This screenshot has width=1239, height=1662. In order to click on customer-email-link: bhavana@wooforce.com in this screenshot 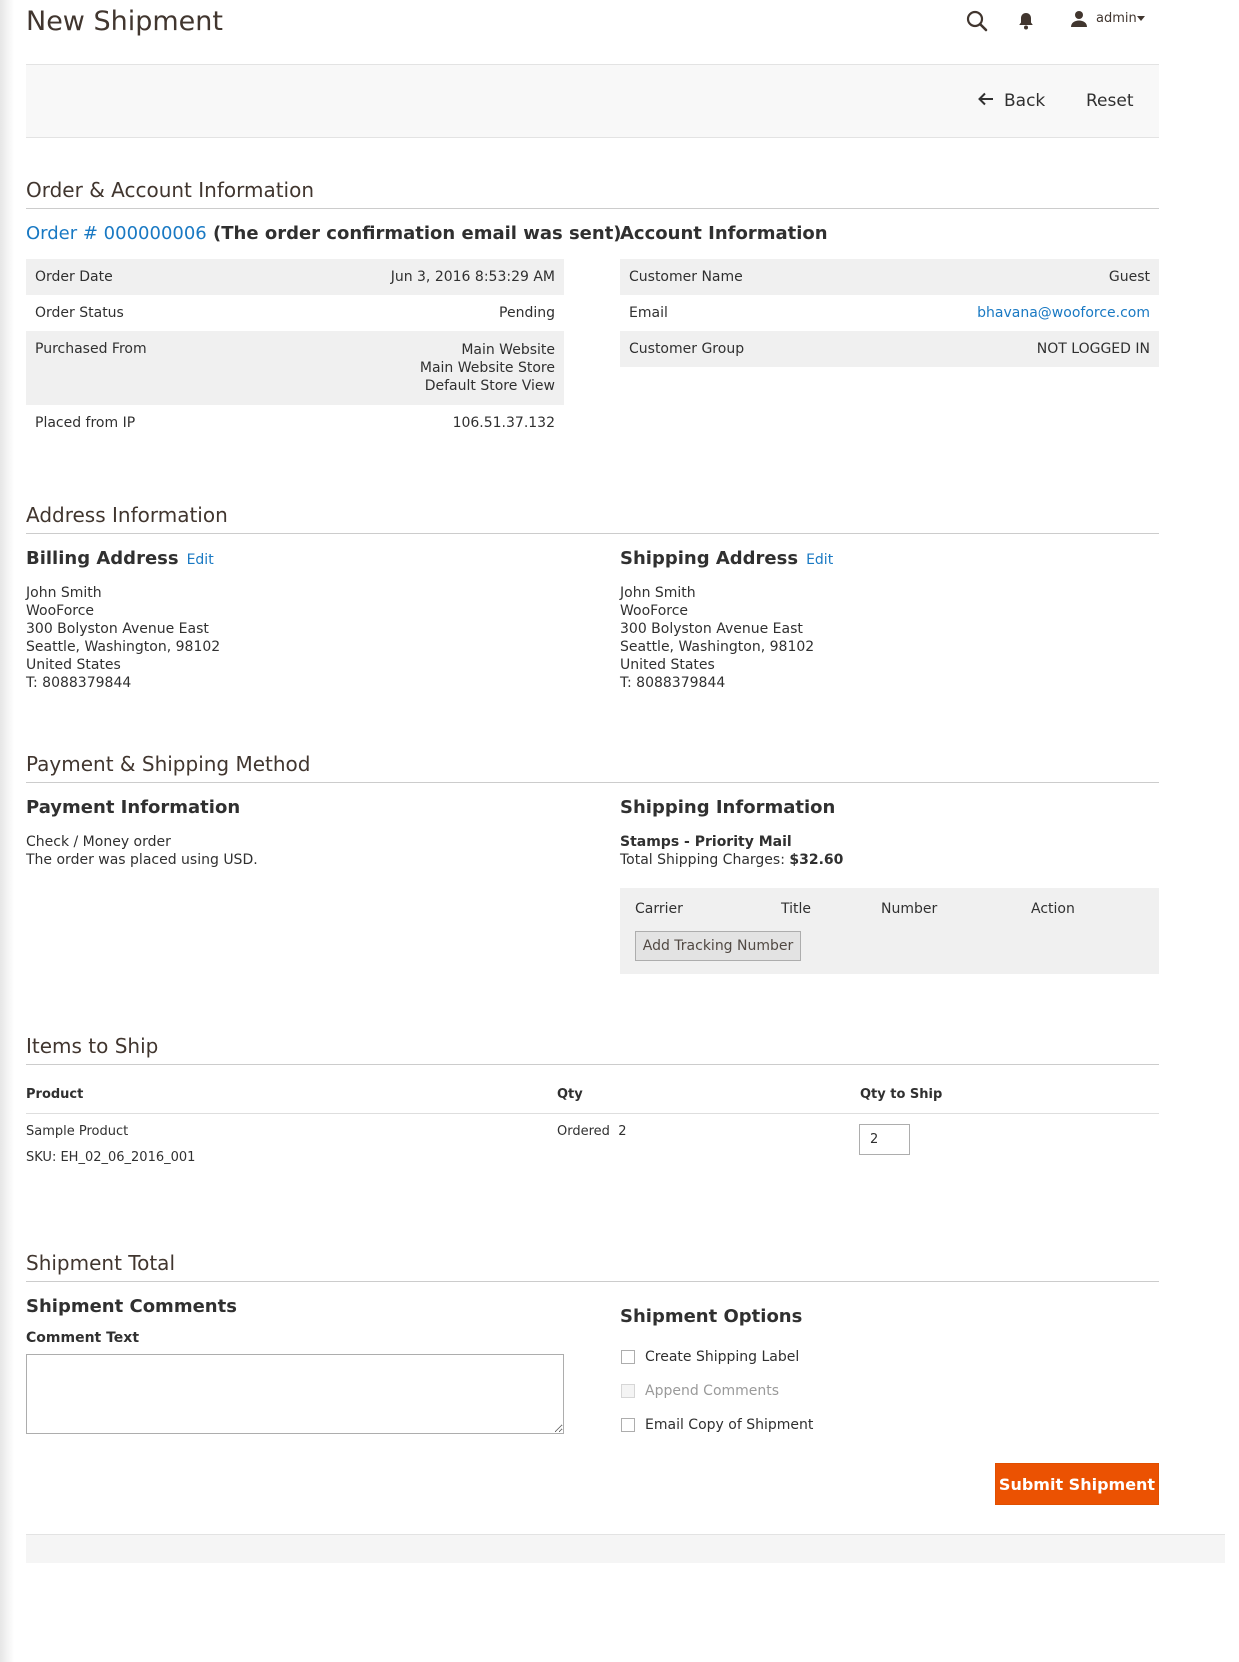, I will do `click(1063, 313)`.